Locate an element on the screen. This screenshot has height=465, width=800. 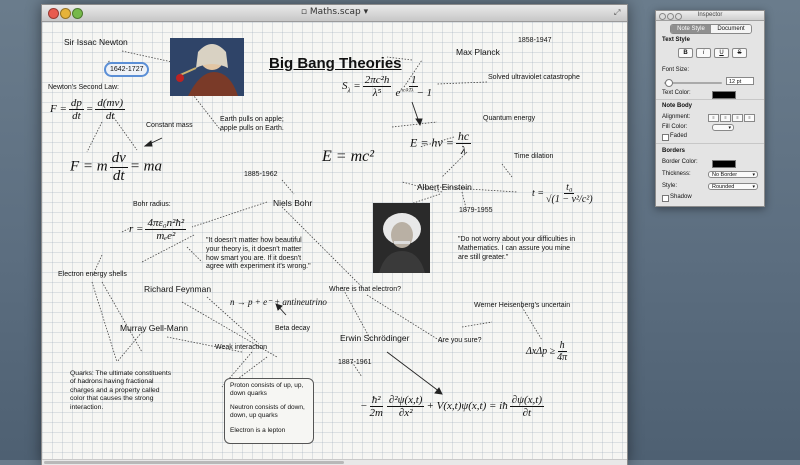
fullscreen-icon: ⤢ is located at coordinates (618, 12).